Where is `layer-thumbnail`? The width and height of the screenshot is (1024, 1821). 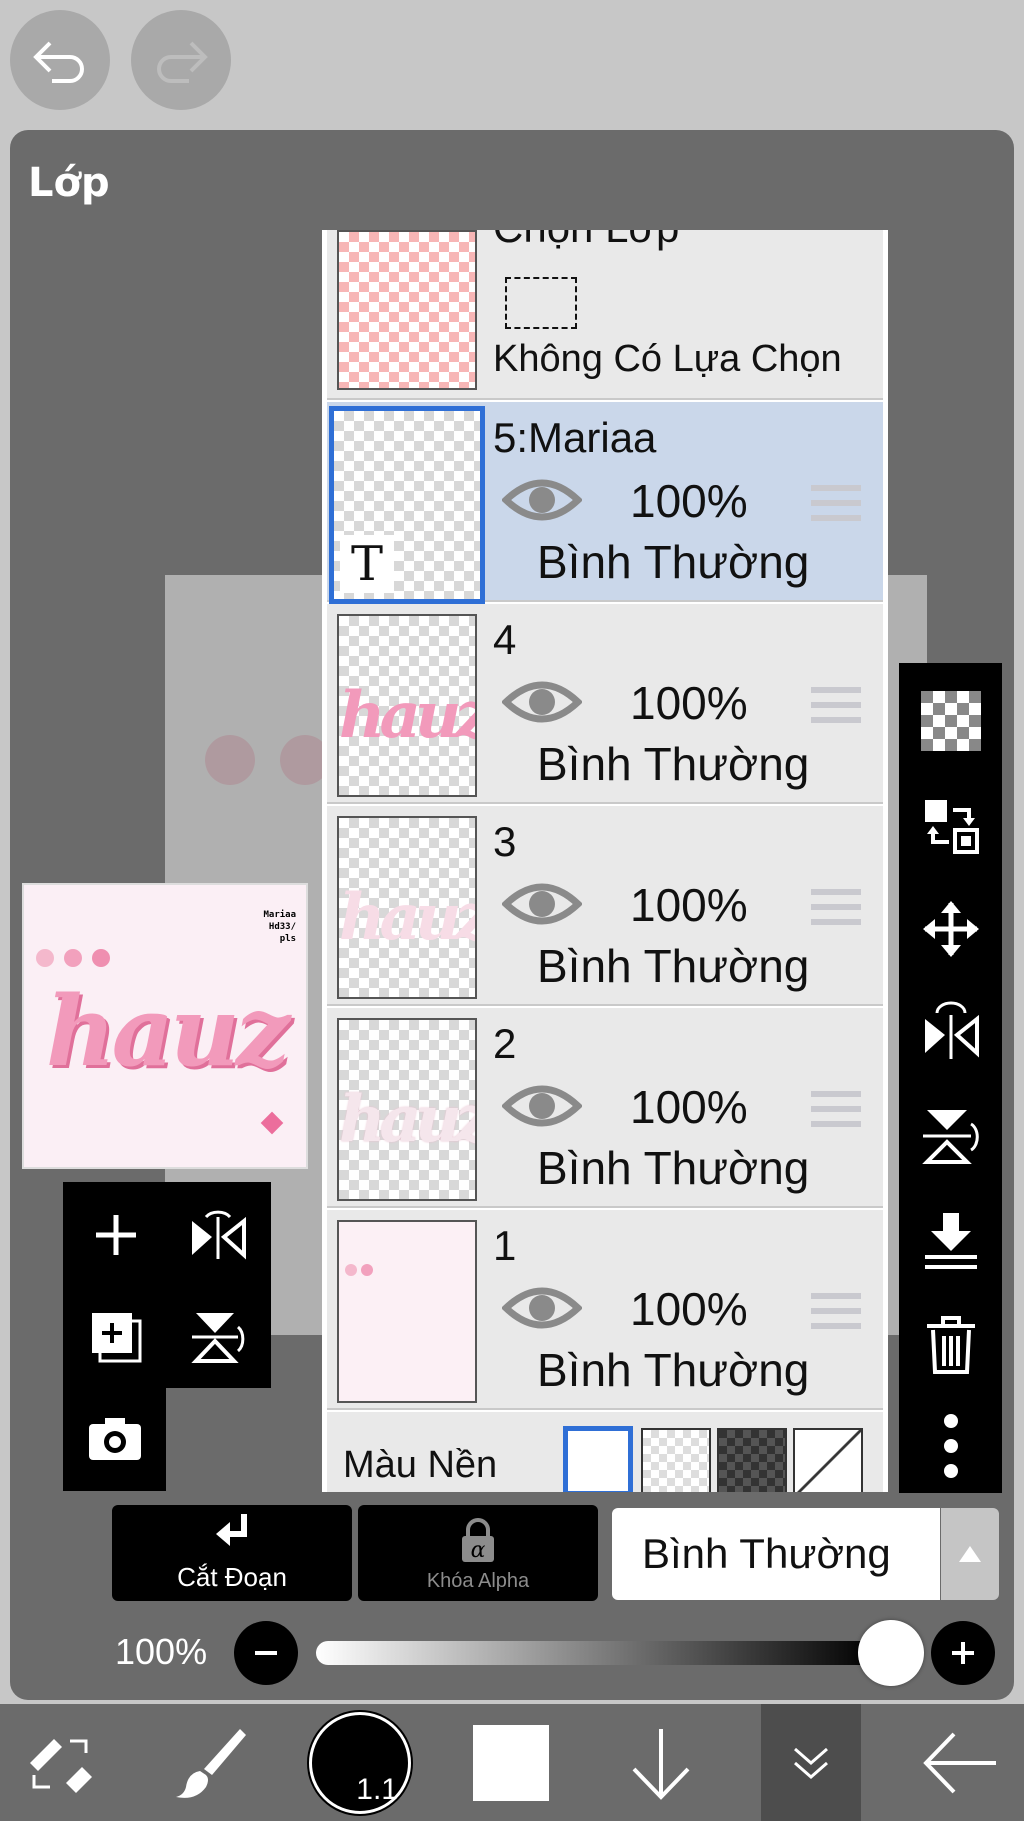
layer-thumbnail is located at coordinates (407, 1311).